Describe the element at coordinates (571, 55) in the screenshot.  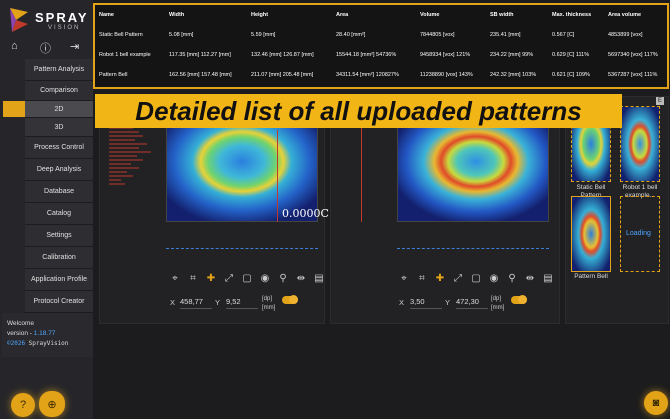
I see `cell: 0.629 [C] 111%` at that location.